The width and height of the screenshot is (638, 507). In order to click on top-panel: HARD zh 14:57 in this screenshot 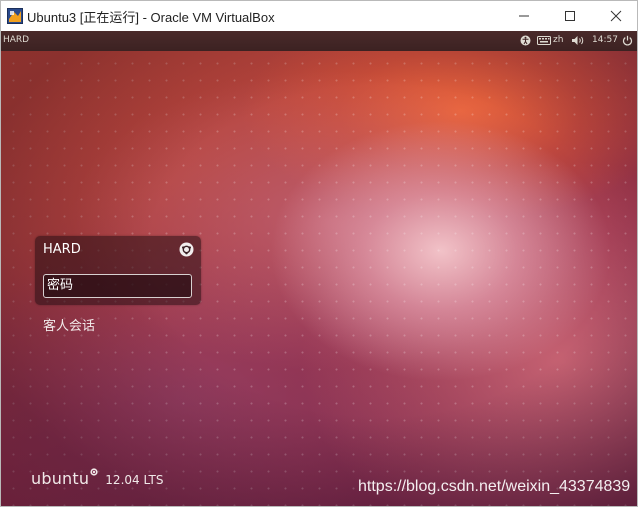, I will do `click(319, 41)`.